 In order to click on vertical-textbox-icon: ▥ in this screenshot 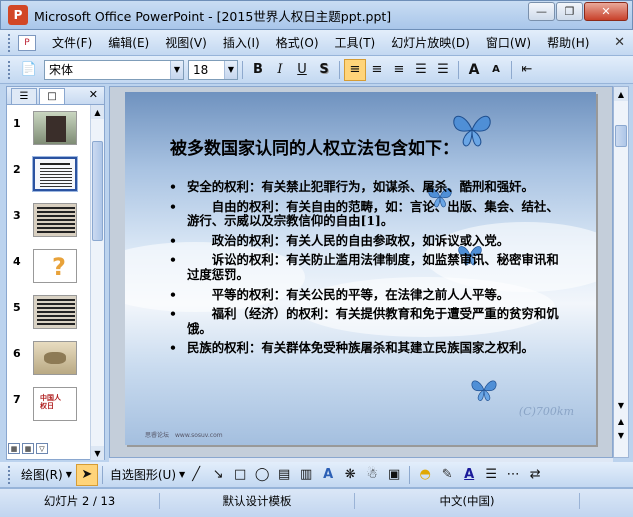, I will do `click(306, 475)`.